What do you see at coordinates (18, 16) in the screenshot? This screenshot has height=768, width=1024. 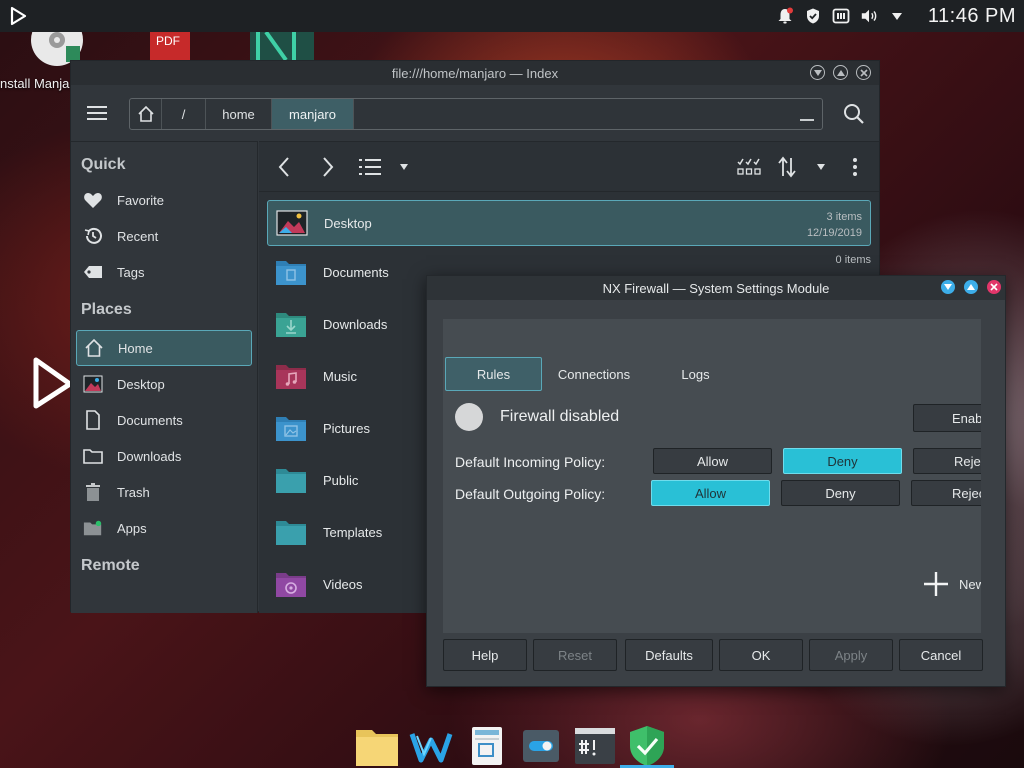 I see `play-launcher-icon` at bounding box center [18, 16].